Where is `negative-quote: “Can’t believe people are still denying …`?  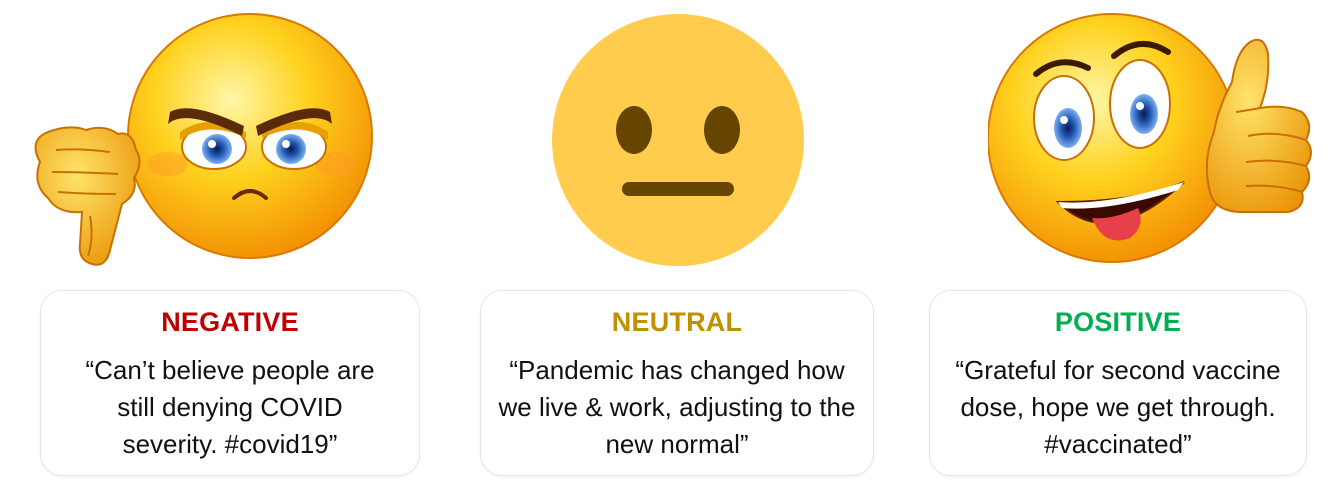
negative-quote: “Can’t believe people are still denying … is located at coordinates (230, 407).